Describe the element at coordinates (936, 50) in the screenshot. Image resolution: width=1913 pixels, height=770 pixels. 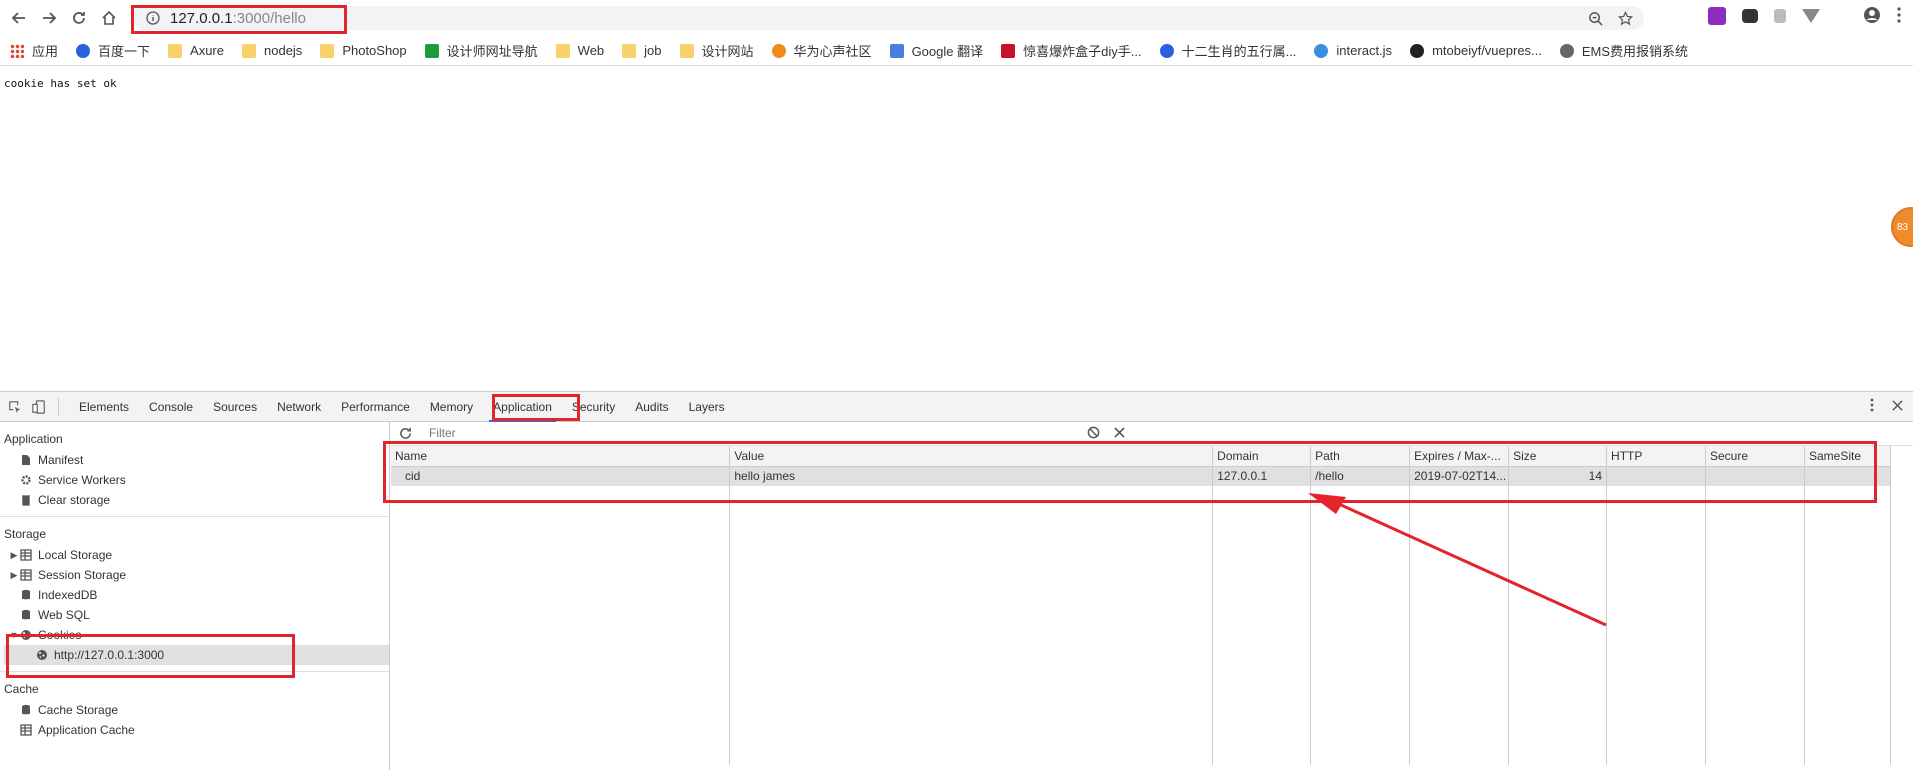
I see `bookmark-google-translate: Google 翻译` at that location.